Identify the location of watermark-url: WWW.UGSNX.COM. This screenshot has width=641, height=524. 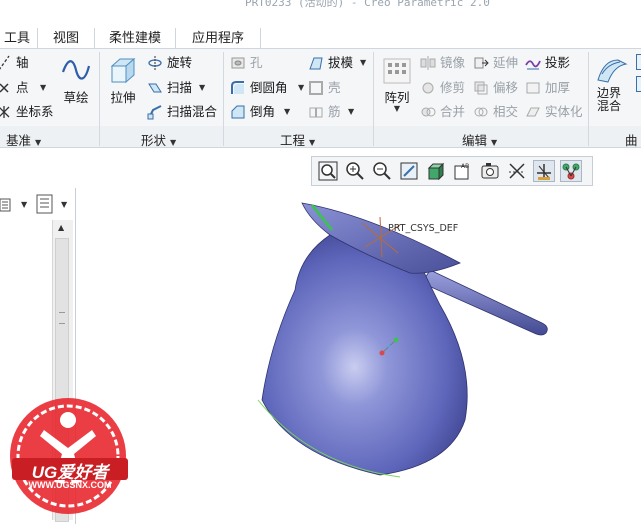
(70, 485).